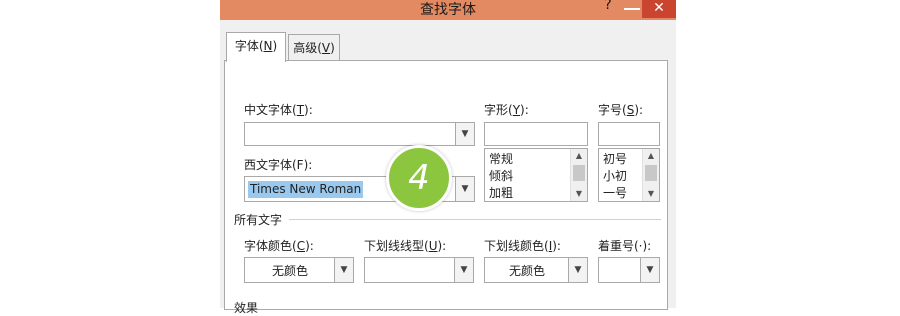  I want to click on title-bar: 查找字体 ? ✕, so click(448, 10).